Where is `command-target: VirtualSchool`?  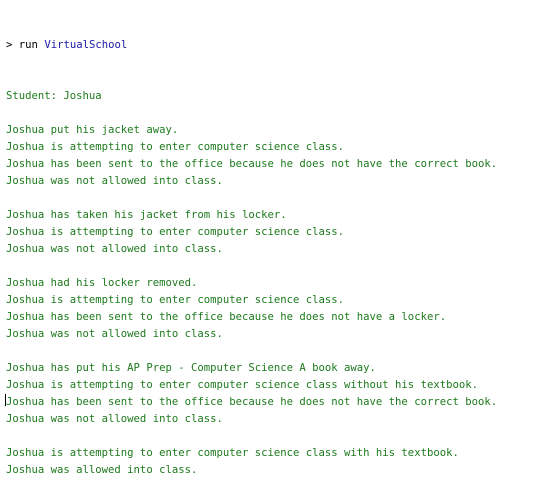 command-target: VirtualSchool is located at coordinates (86, 45).